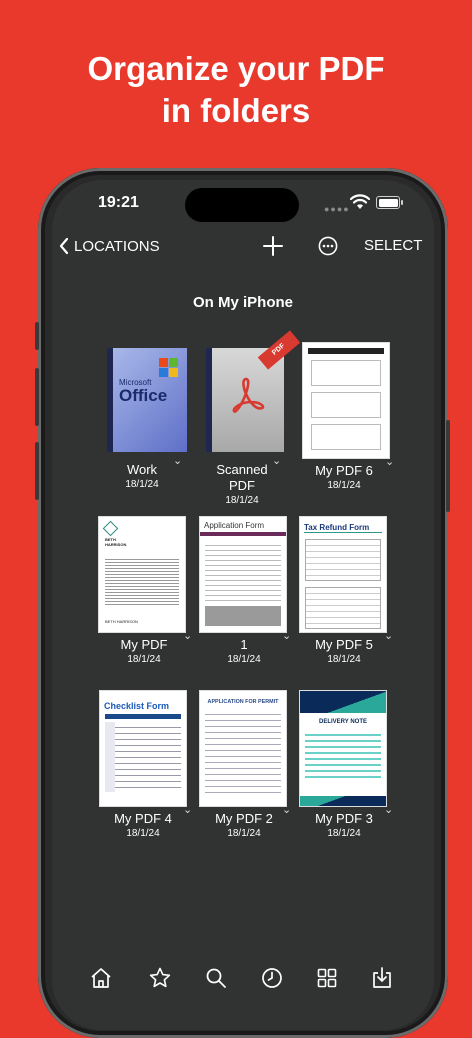  What do you see at coordinates (37, 471) in the screenshot?
I see `phone-volume-down` at bounding box center [37, 471].